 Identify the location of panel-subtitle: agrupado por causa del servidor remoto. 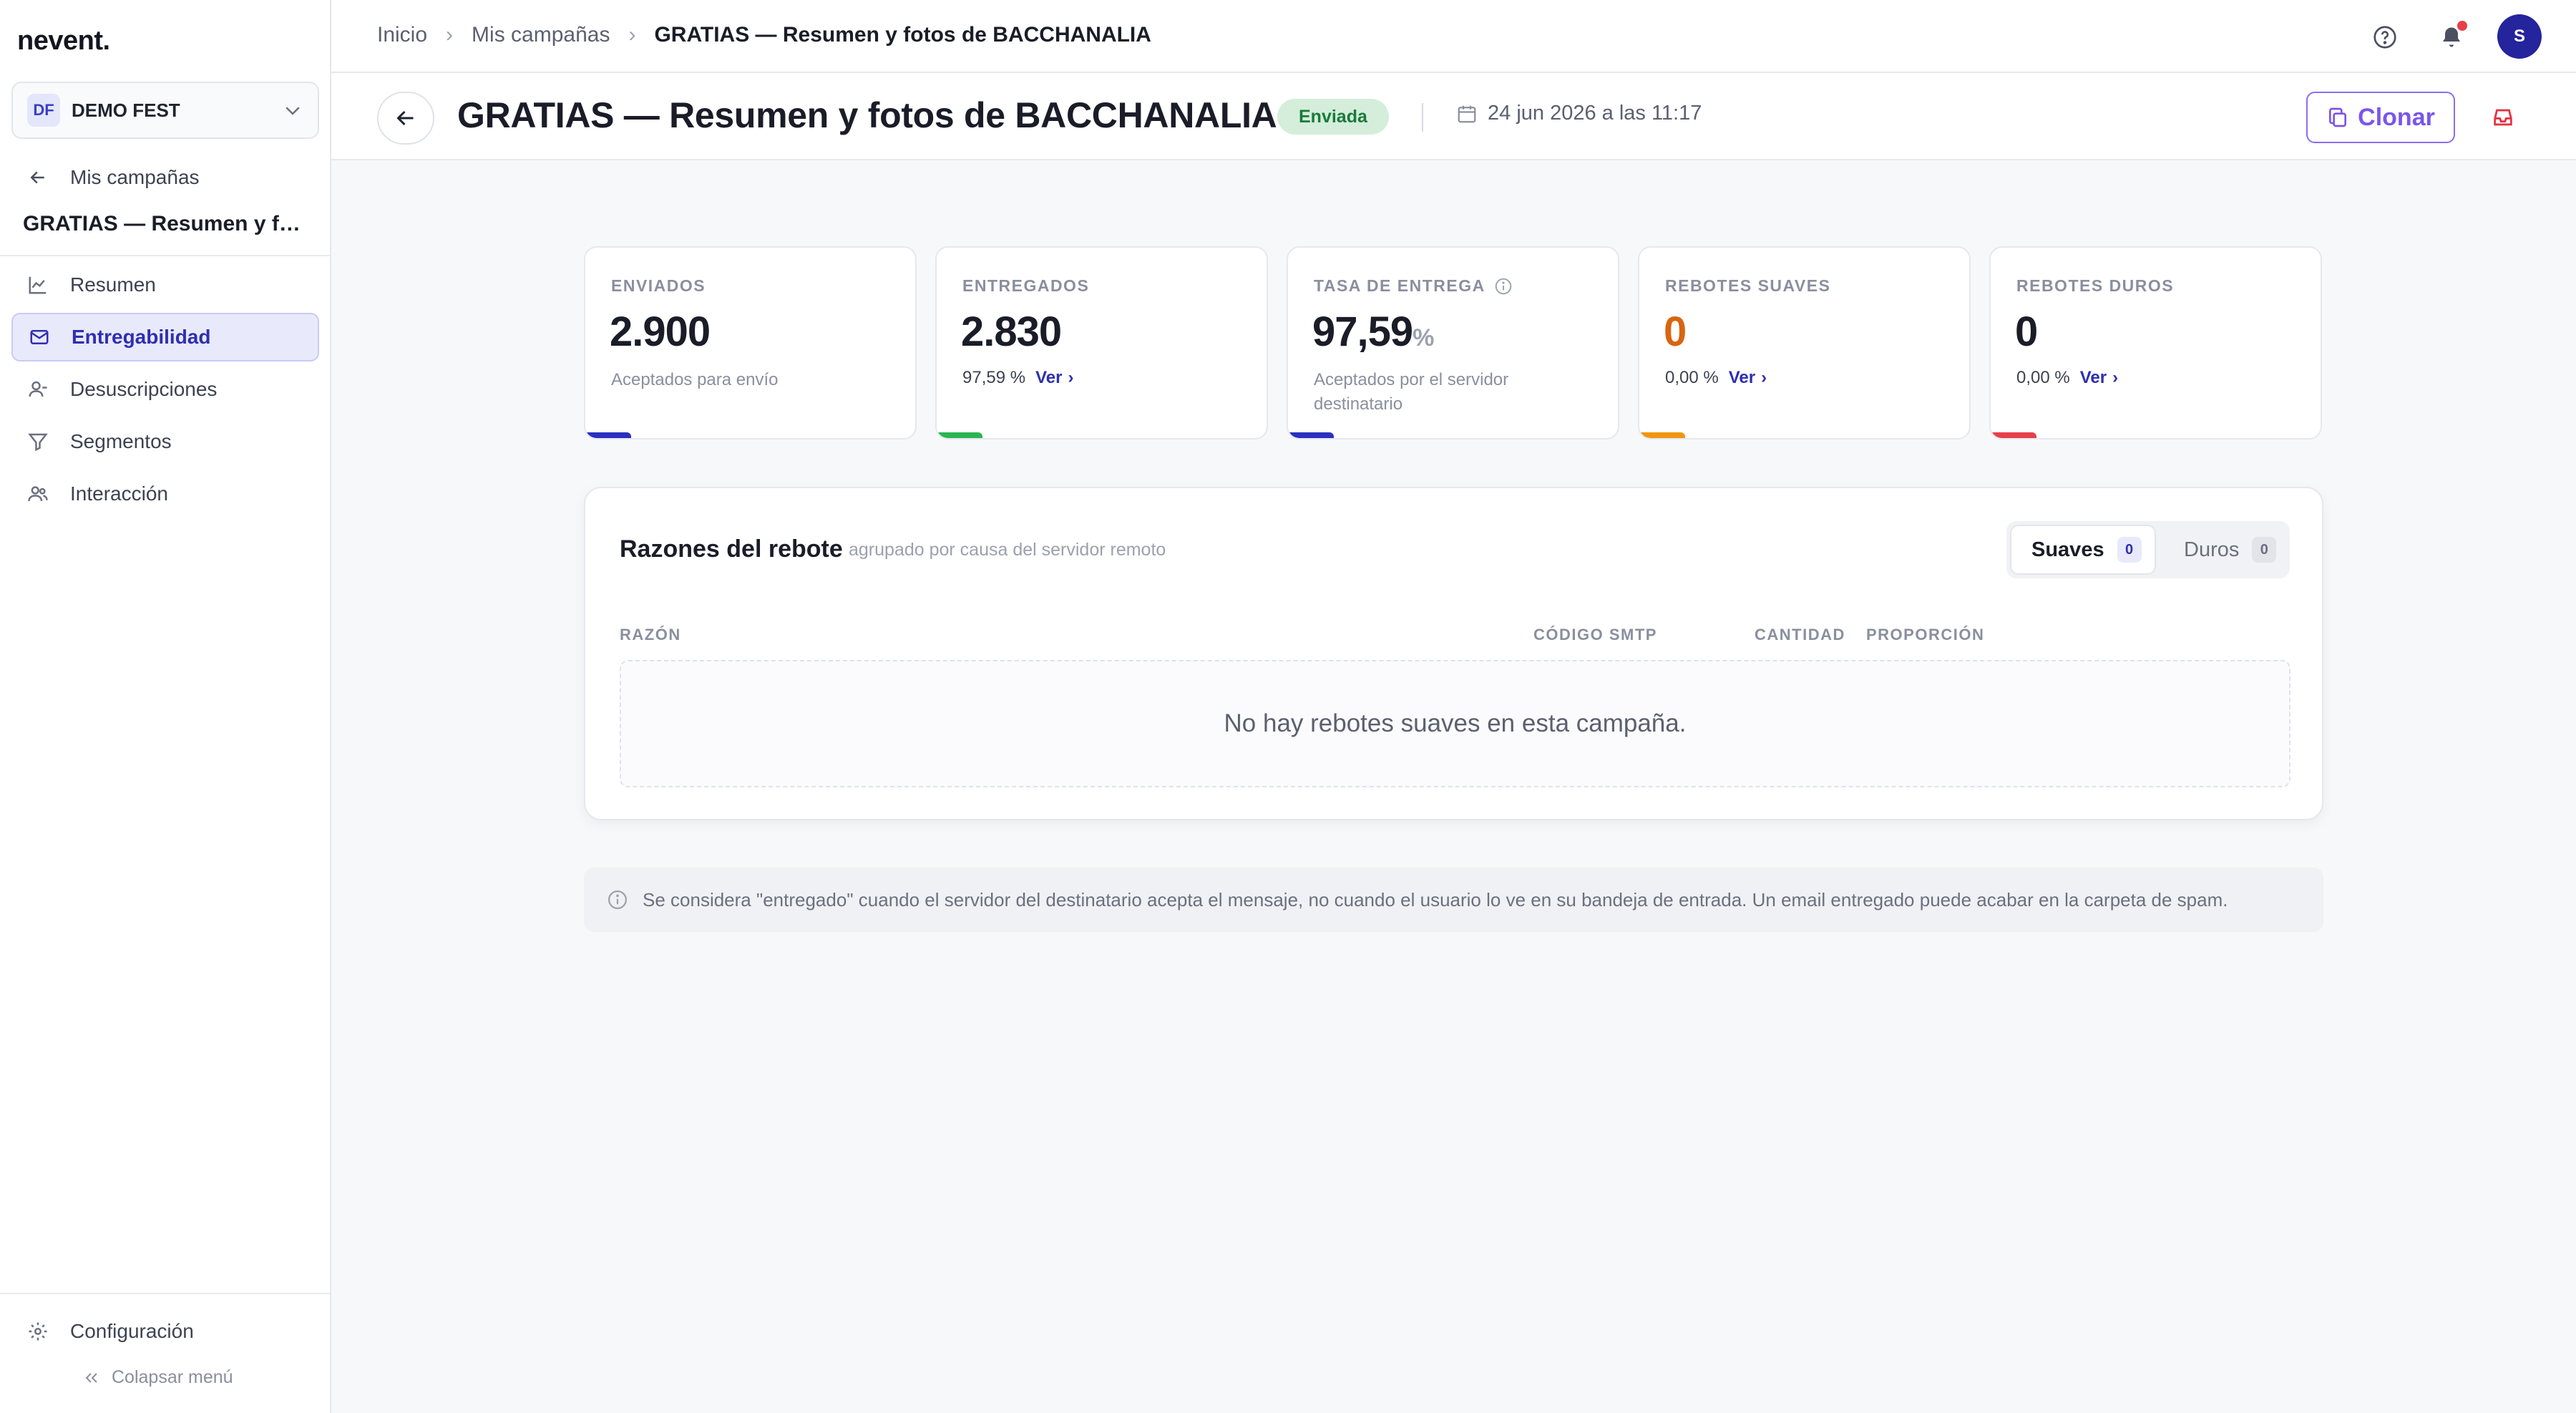
(1007, 550).